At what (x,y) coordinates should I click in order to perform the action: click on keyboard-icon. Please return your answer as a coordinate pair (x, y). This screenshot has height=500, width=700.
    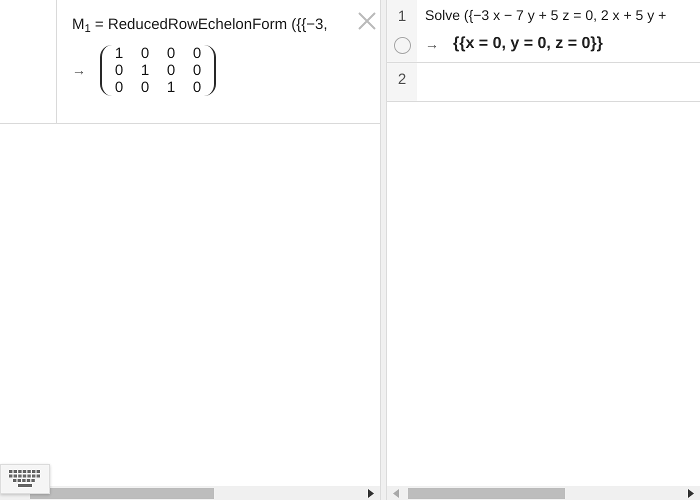
    Looking at the image, I should click on (25, 479).